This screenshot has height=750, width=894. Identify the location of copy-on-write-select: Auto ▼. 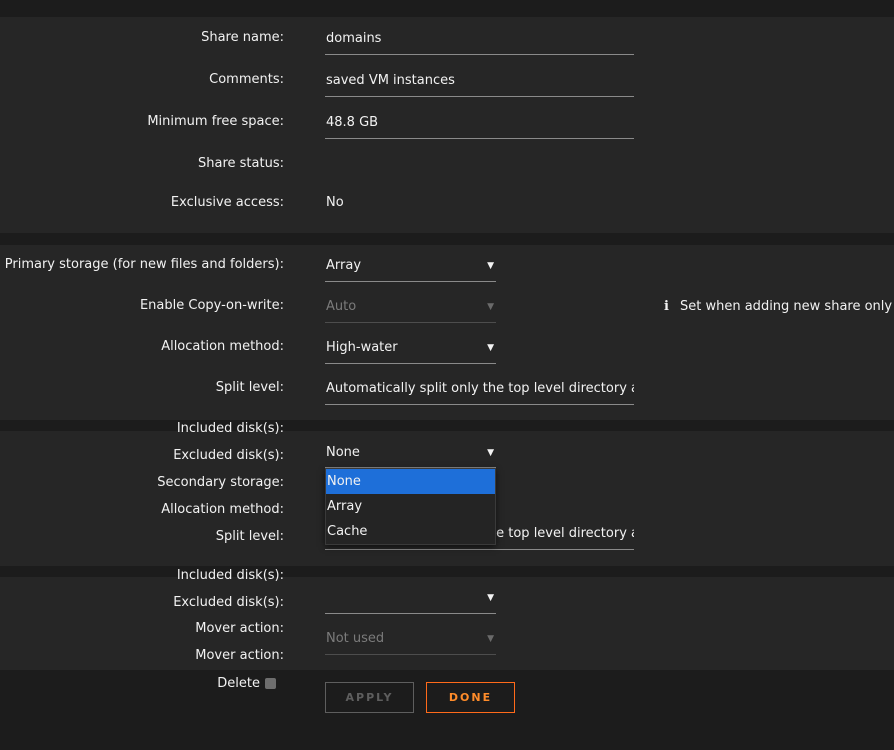
(410, 305).